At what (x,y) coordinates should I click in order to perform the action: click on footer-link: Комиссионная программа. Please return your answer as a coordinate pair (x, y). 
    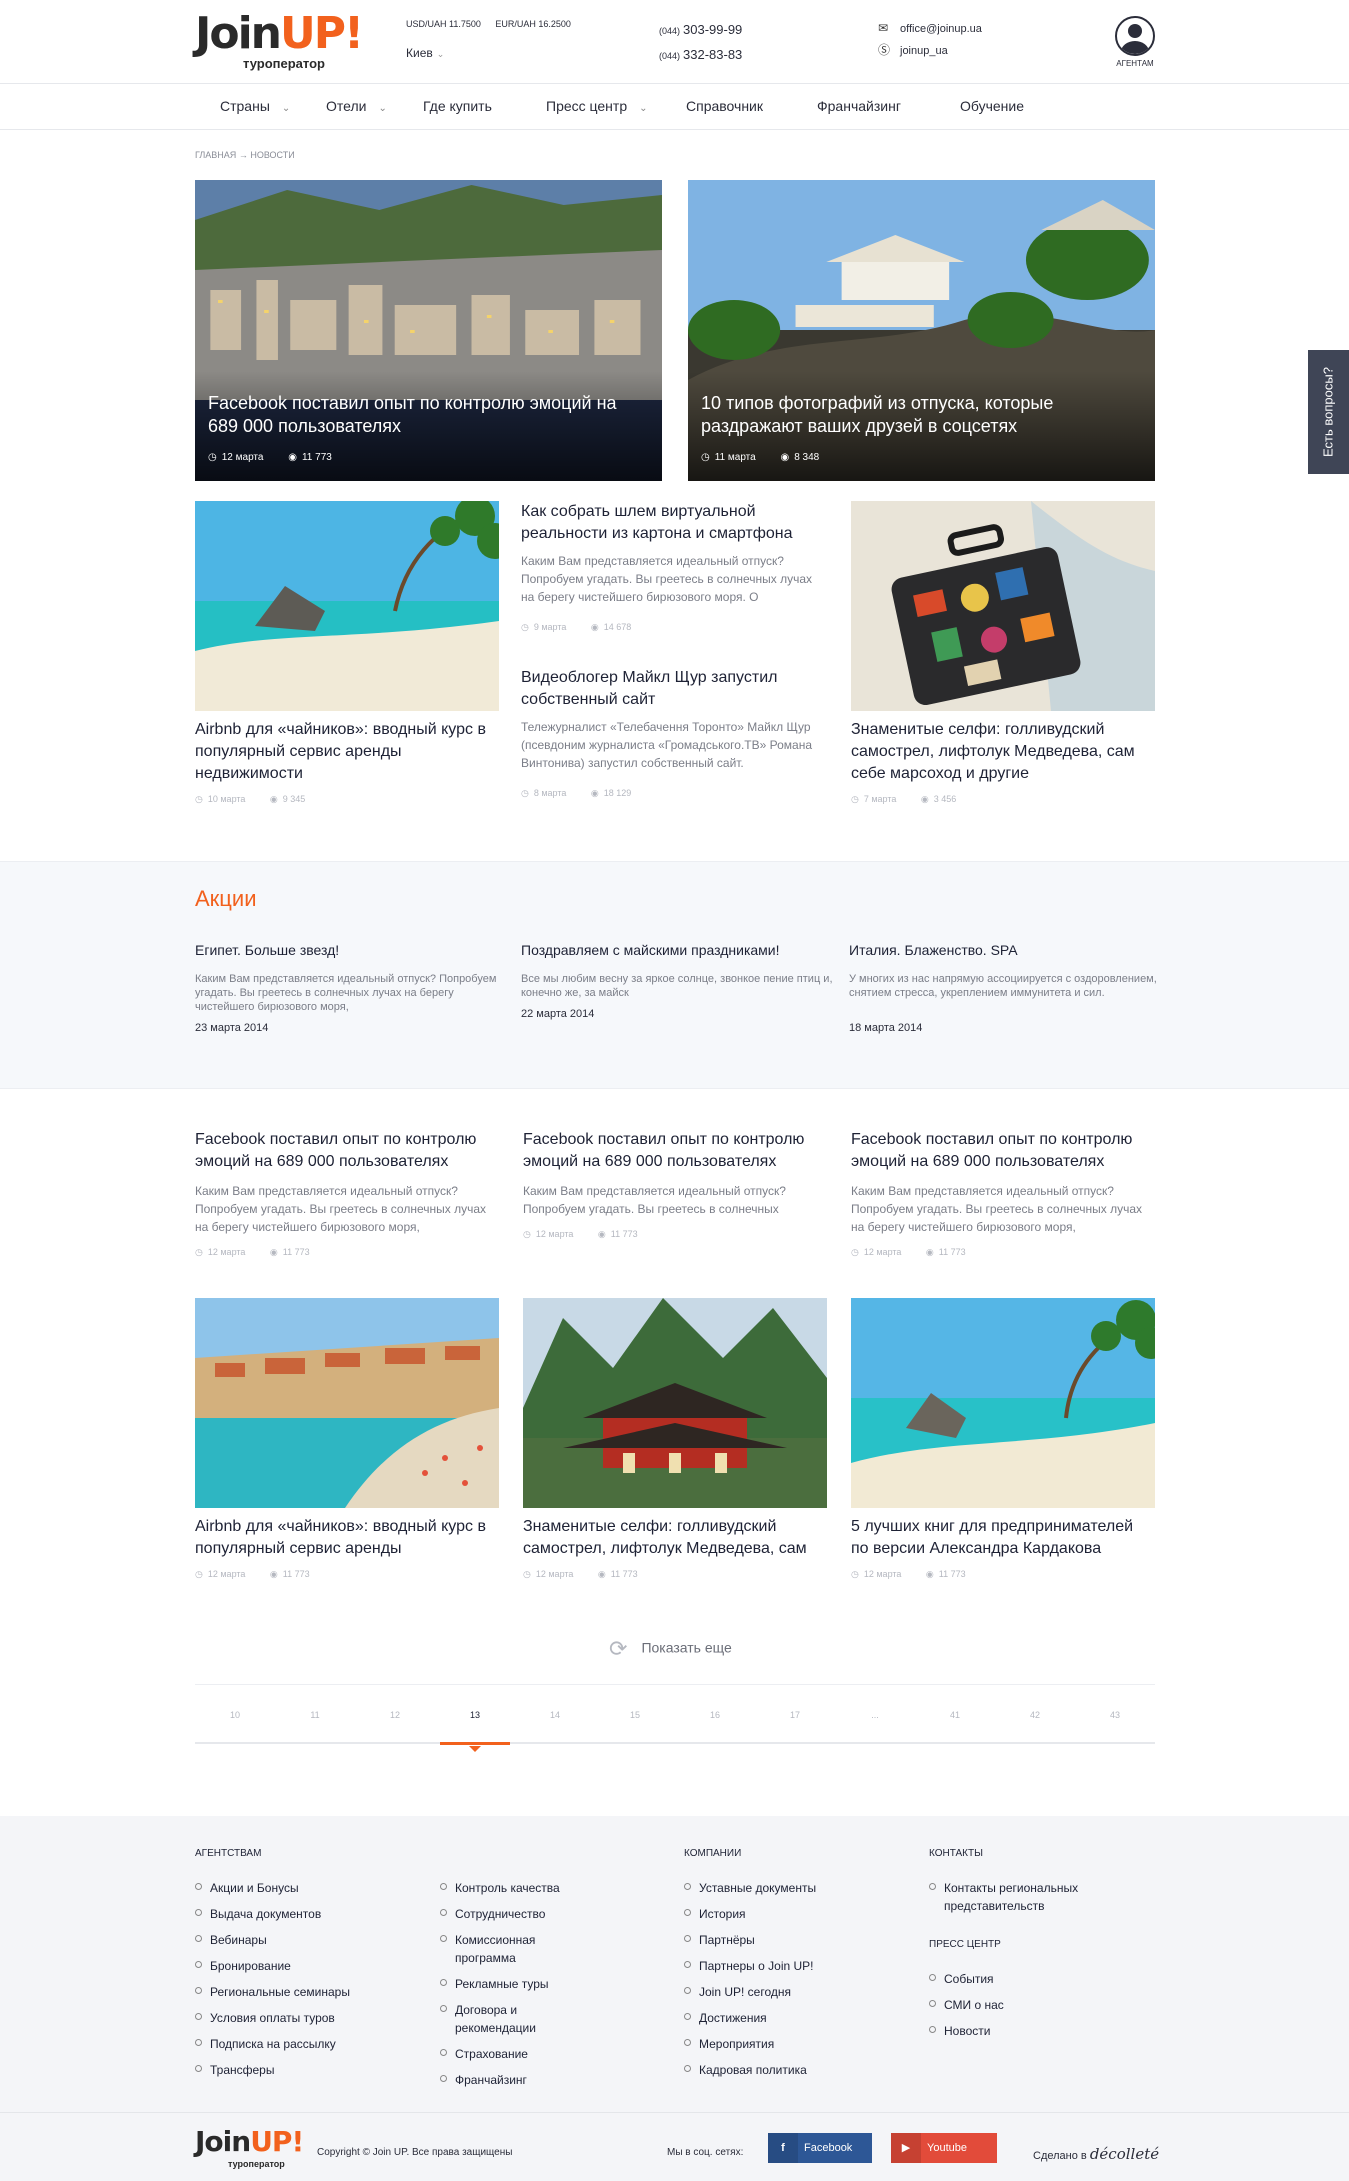
    Looking at the image, I should click on (502, 1949).